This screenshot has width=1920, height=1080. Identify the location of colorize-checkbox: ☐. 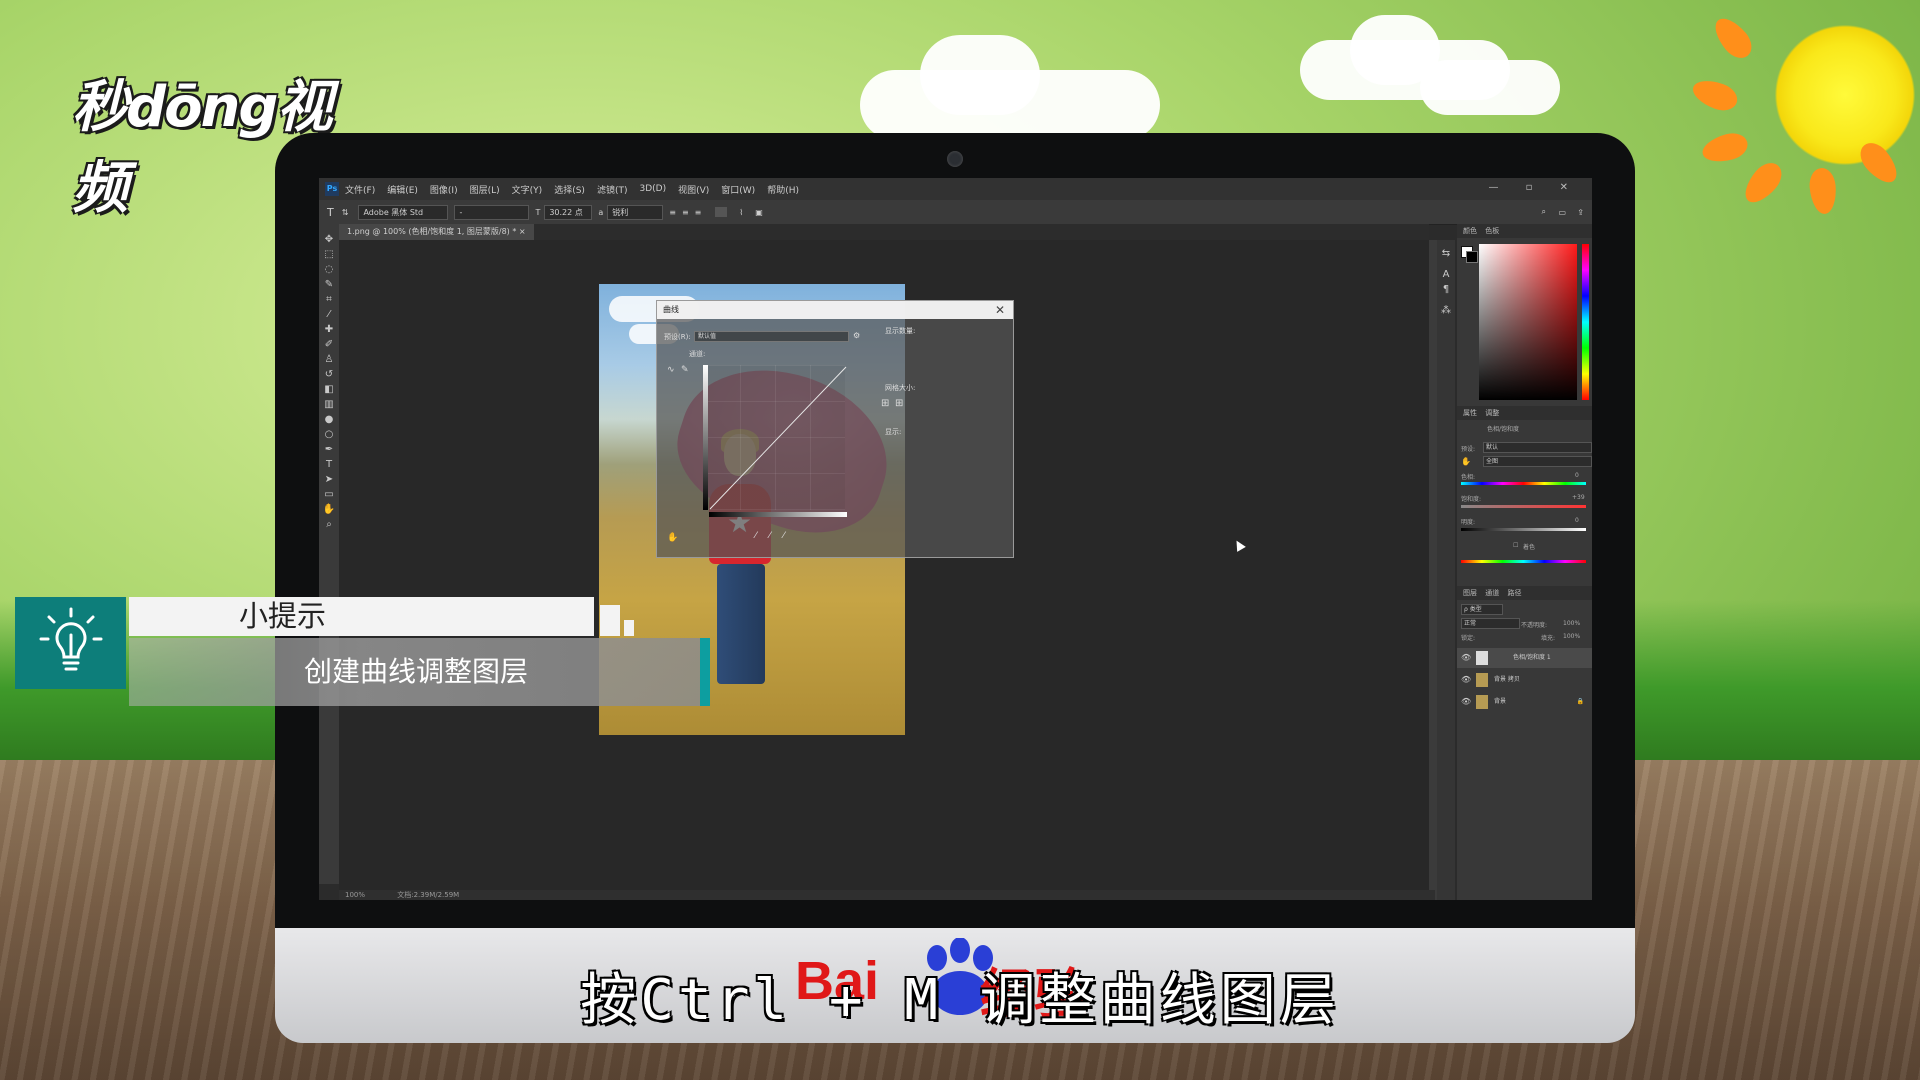
(1515, 545).